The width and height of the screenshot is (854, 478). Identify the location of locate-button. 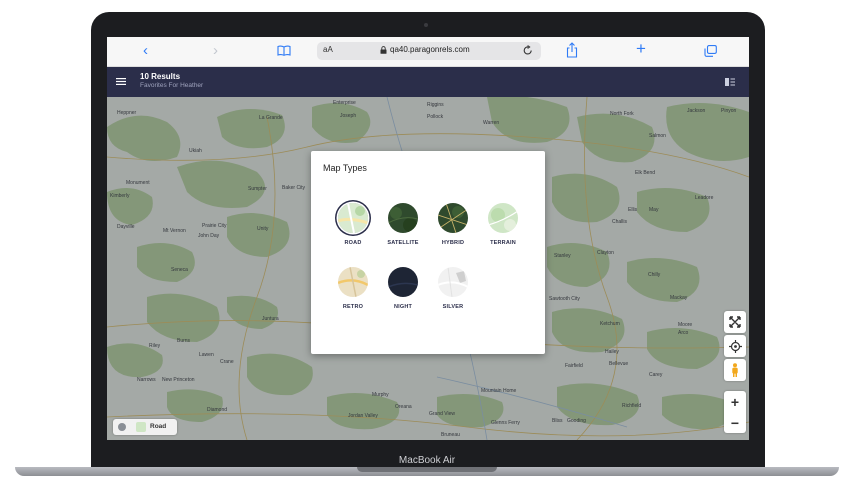
(735, 346).